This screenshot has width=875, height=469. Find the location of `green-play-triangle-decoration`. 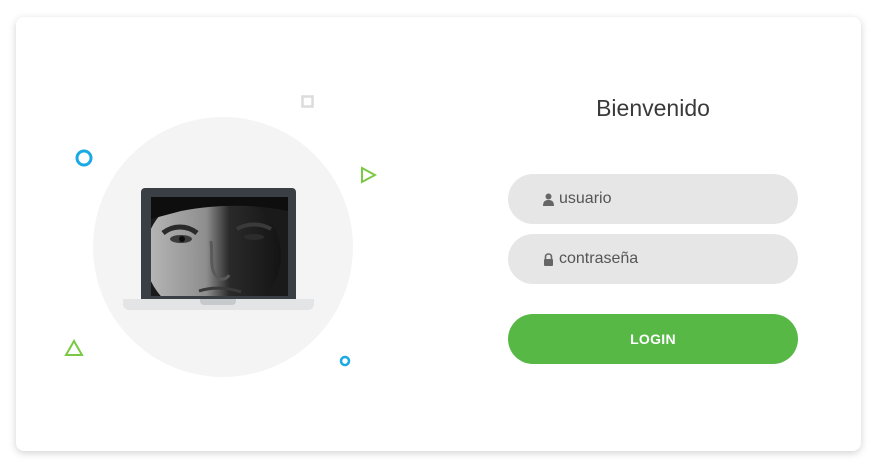

green-play-triangle-decoration is located at coordinates (369, 175).